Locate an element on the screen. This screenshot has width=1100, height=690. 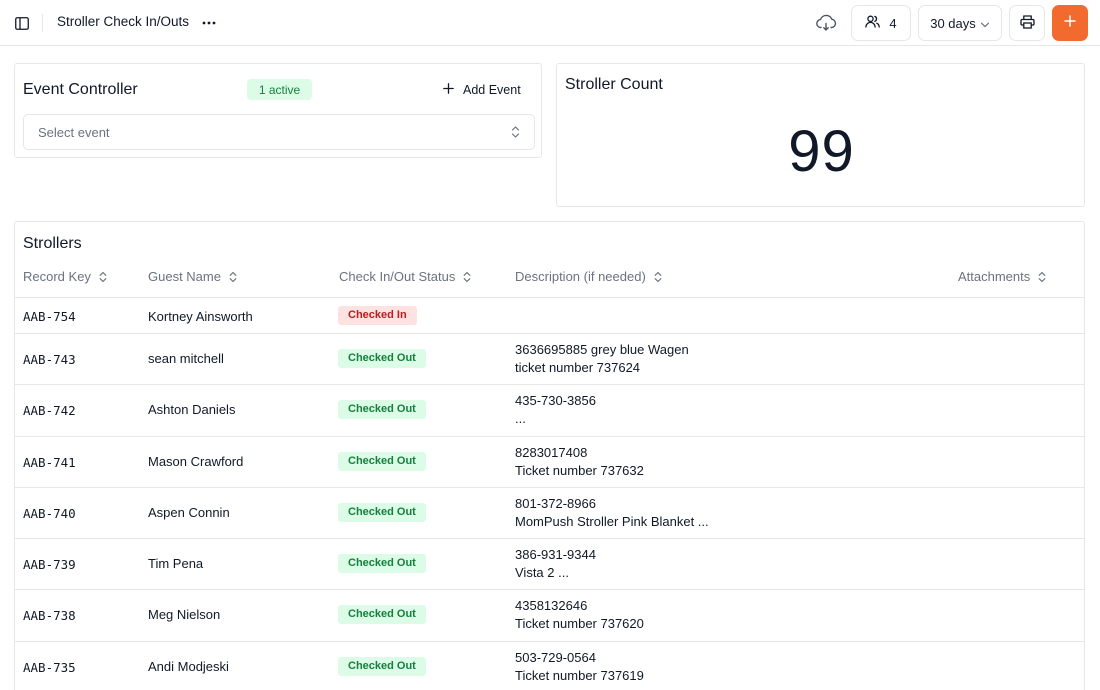
guest-name-cell: Meg Nielson is located at coordinates (184, 614).